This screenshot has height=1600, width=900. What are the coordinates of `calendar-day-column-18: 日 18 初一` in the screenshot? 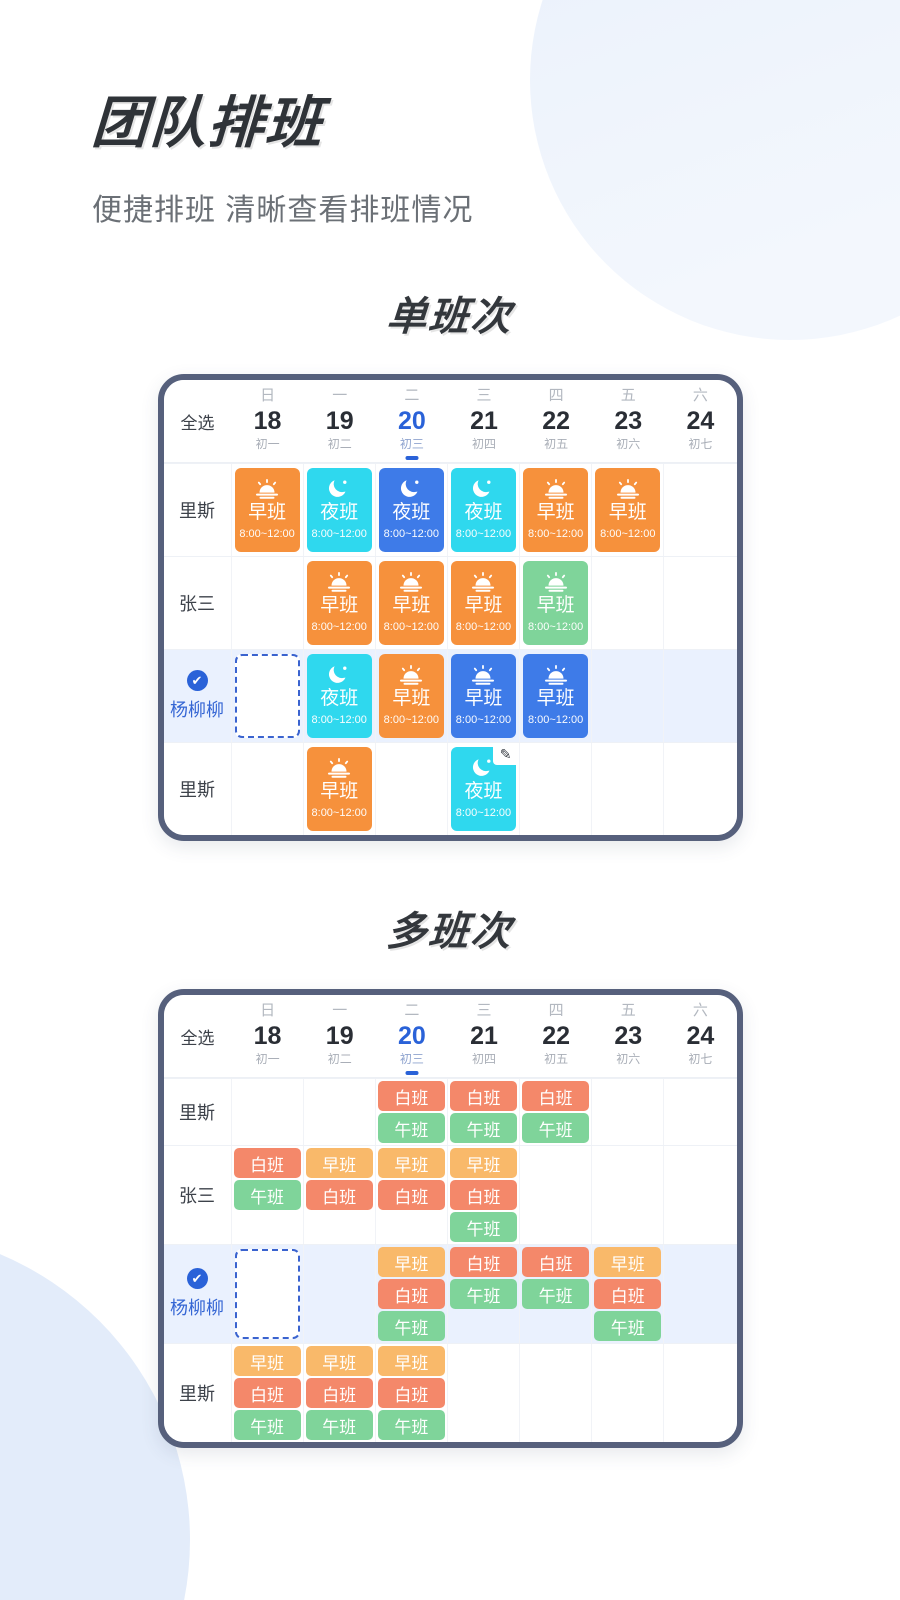 It's located at (268, 1036).